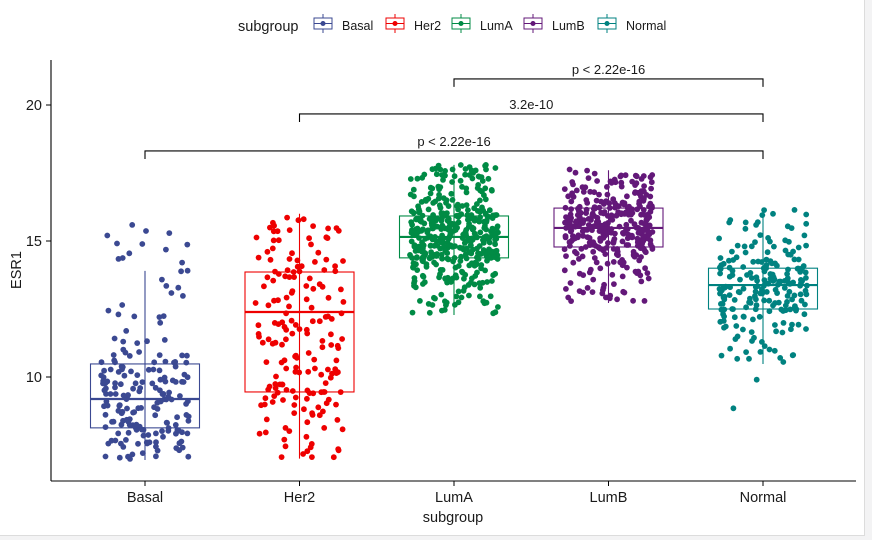  I want to click on legend-item-lumb: LumB, so click(554, 23).